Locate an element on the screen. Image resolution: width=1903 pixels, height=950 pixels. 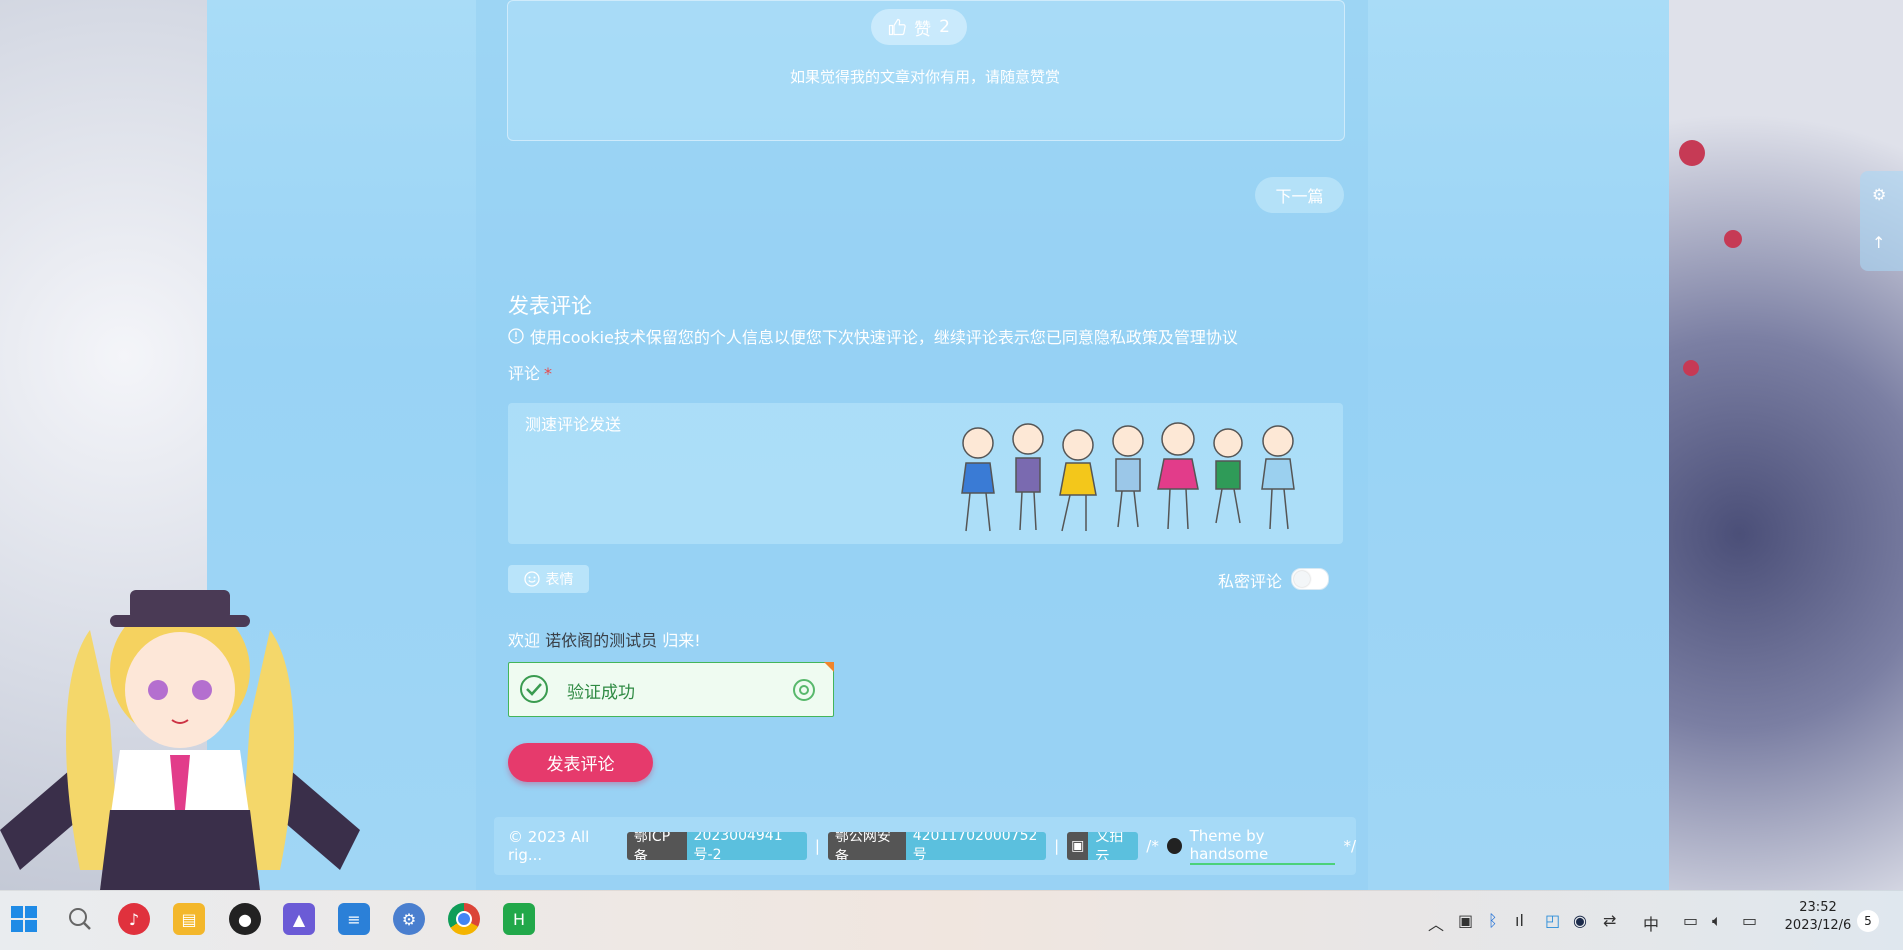
notepad-icon: ≡ is located at coordinates (354, 919).